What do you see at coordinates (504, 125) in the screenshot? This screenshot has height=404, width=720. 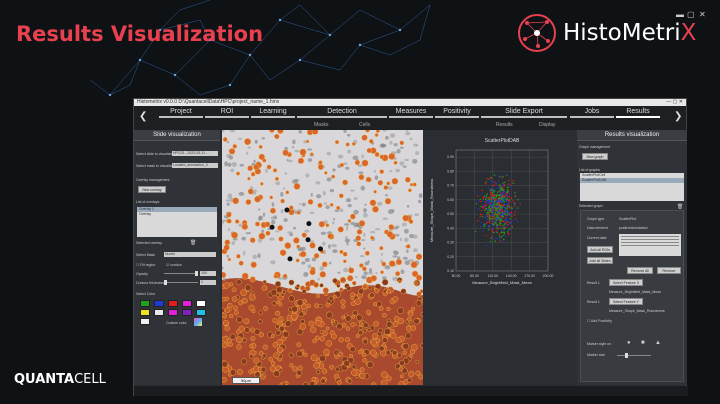 I see `subtab-results: Results` at bounding box center [504, 125].